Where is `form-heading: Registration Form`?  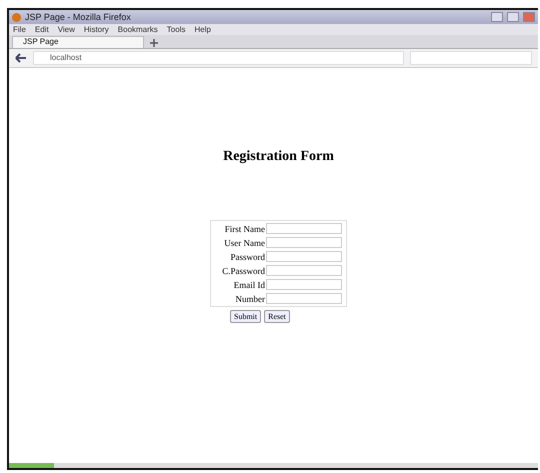
form-heading: Registration Form is located at coordinates (278, 157).